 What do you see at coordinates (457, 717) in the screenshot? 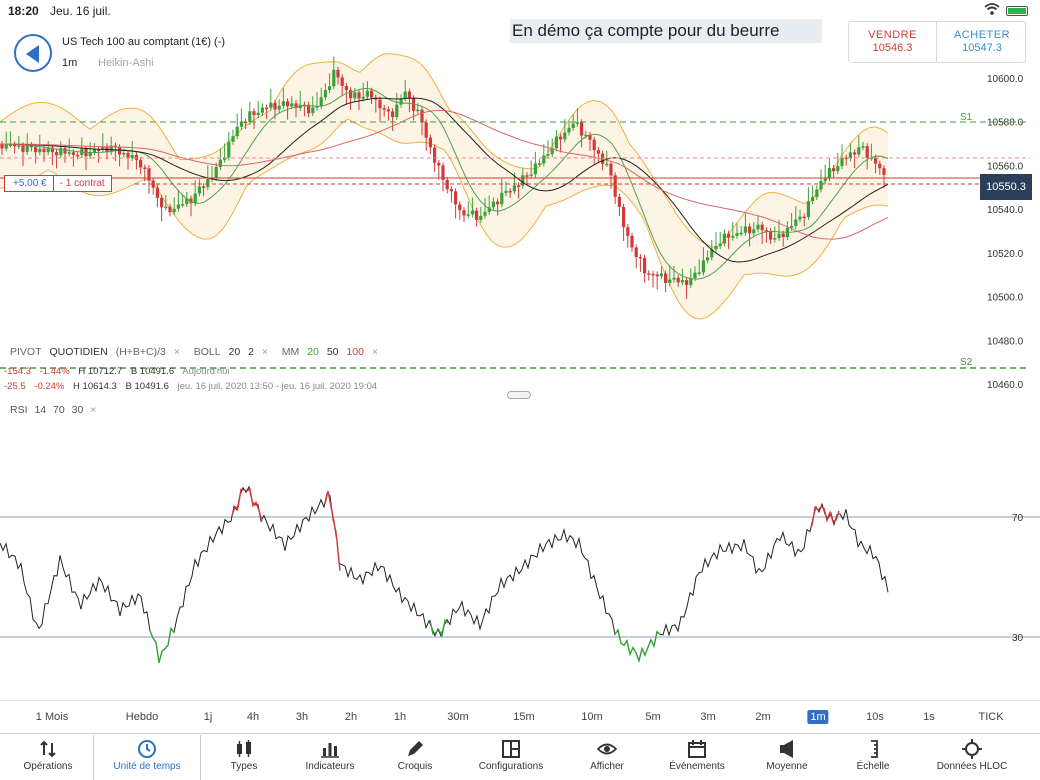
I see `timeframe-30m: 30m` at bounding box center [457, 717].